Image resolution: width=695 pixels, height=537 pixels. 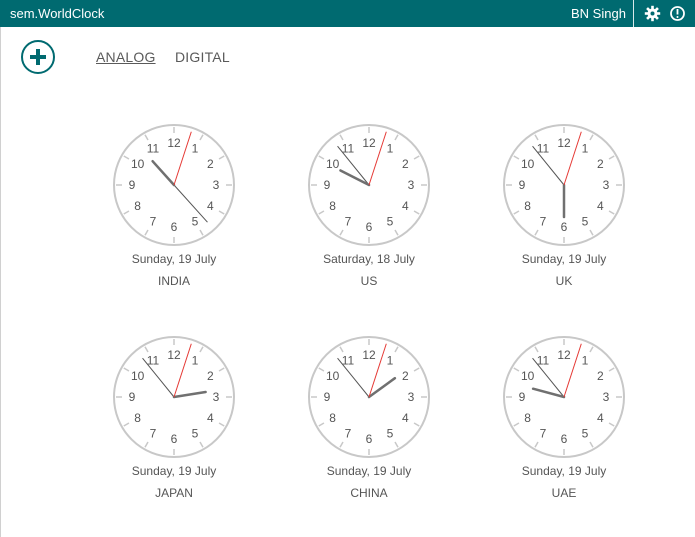 I want to click on title-divider, so click(x=633, y=13).